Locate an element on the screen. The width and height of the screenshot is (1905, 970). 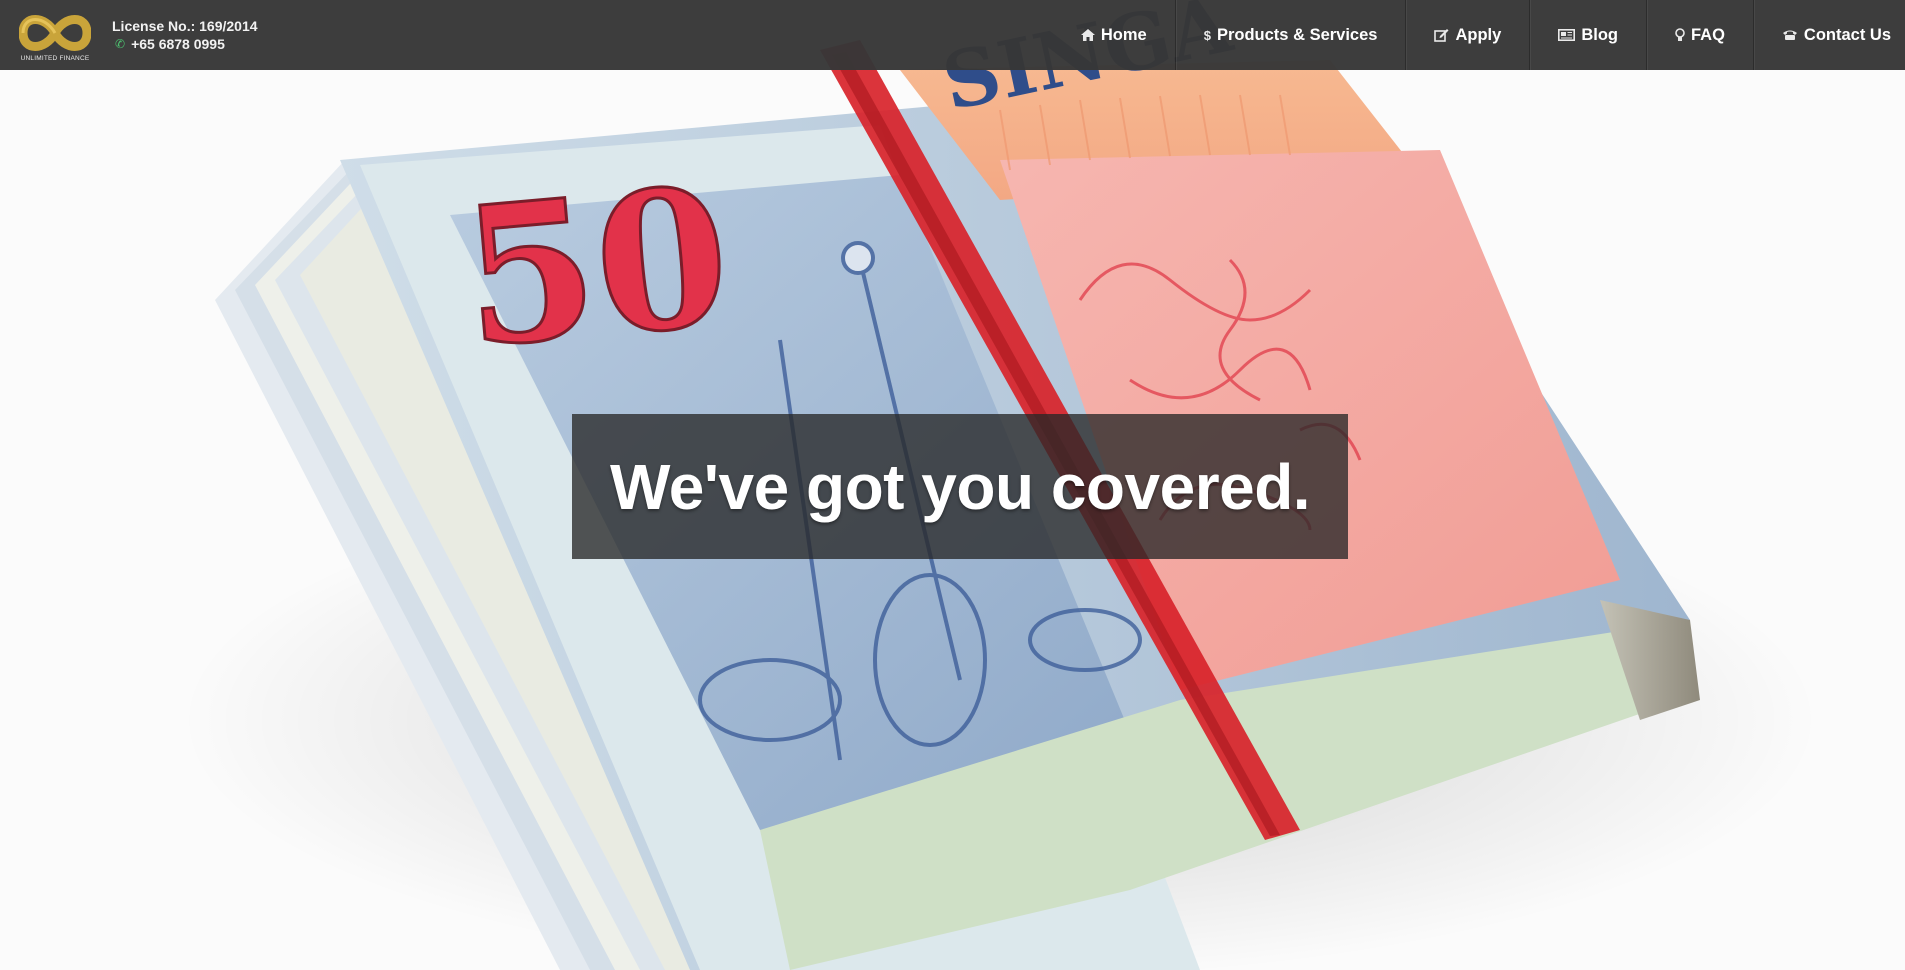
phone-line: ✆ +65 6878 0995 is located at coordinates (185, 44).